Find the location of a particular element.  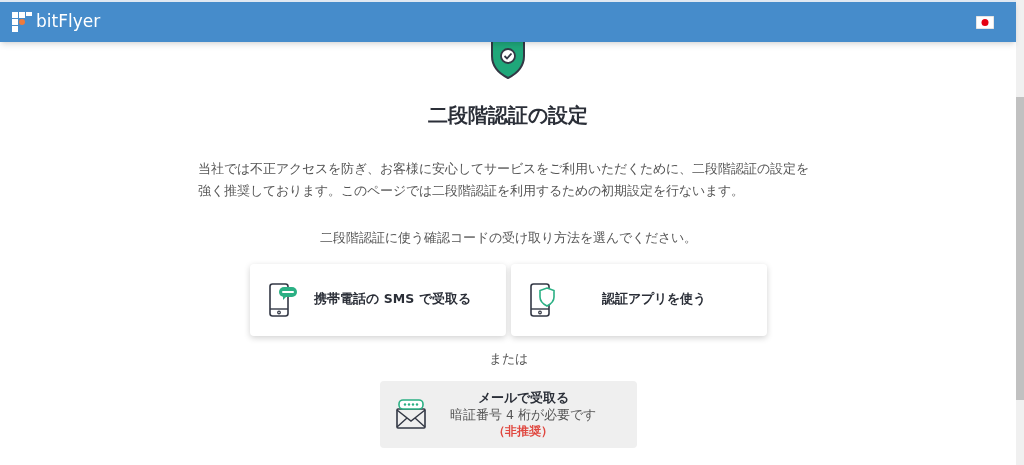

email-option-card: メールで受取る 暗証番号 4 桁が必要です （非推奨） is located at coordinates (508, 414).